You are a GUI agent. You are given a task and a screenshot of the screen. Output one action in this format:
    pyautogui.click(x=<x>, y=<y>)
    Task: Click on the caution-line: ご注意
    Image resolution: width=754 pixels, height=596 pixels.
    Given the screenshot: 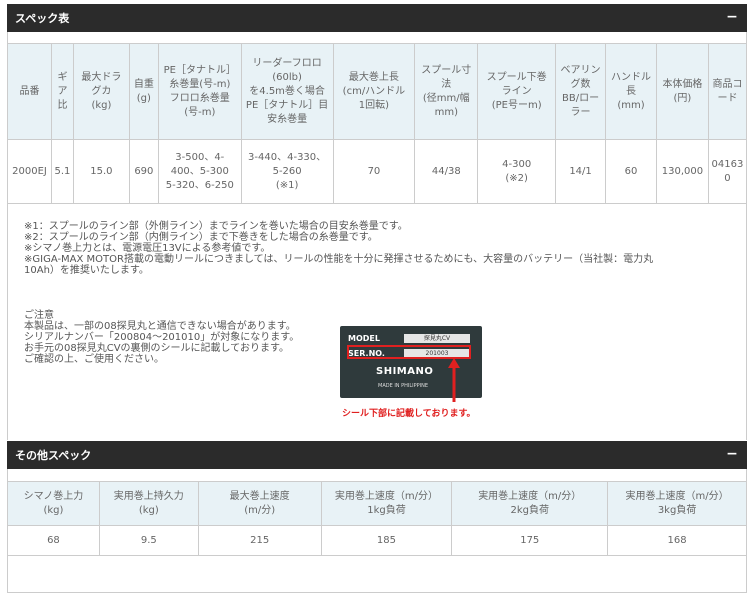 What is the action you would take?
    pyautogui.click(x=39, y=315)
    